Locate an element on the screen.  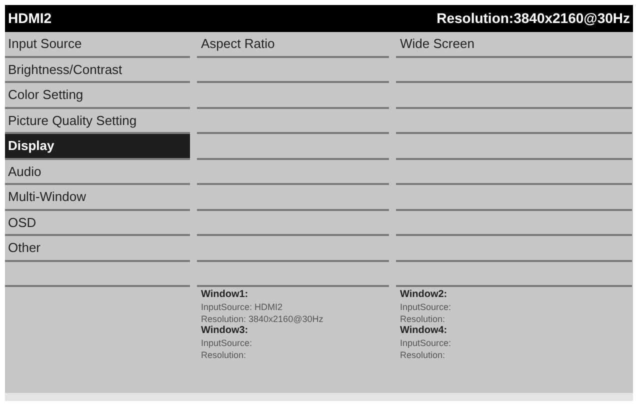
menu-item: Multi-Window is located at coordinates (97, 197).